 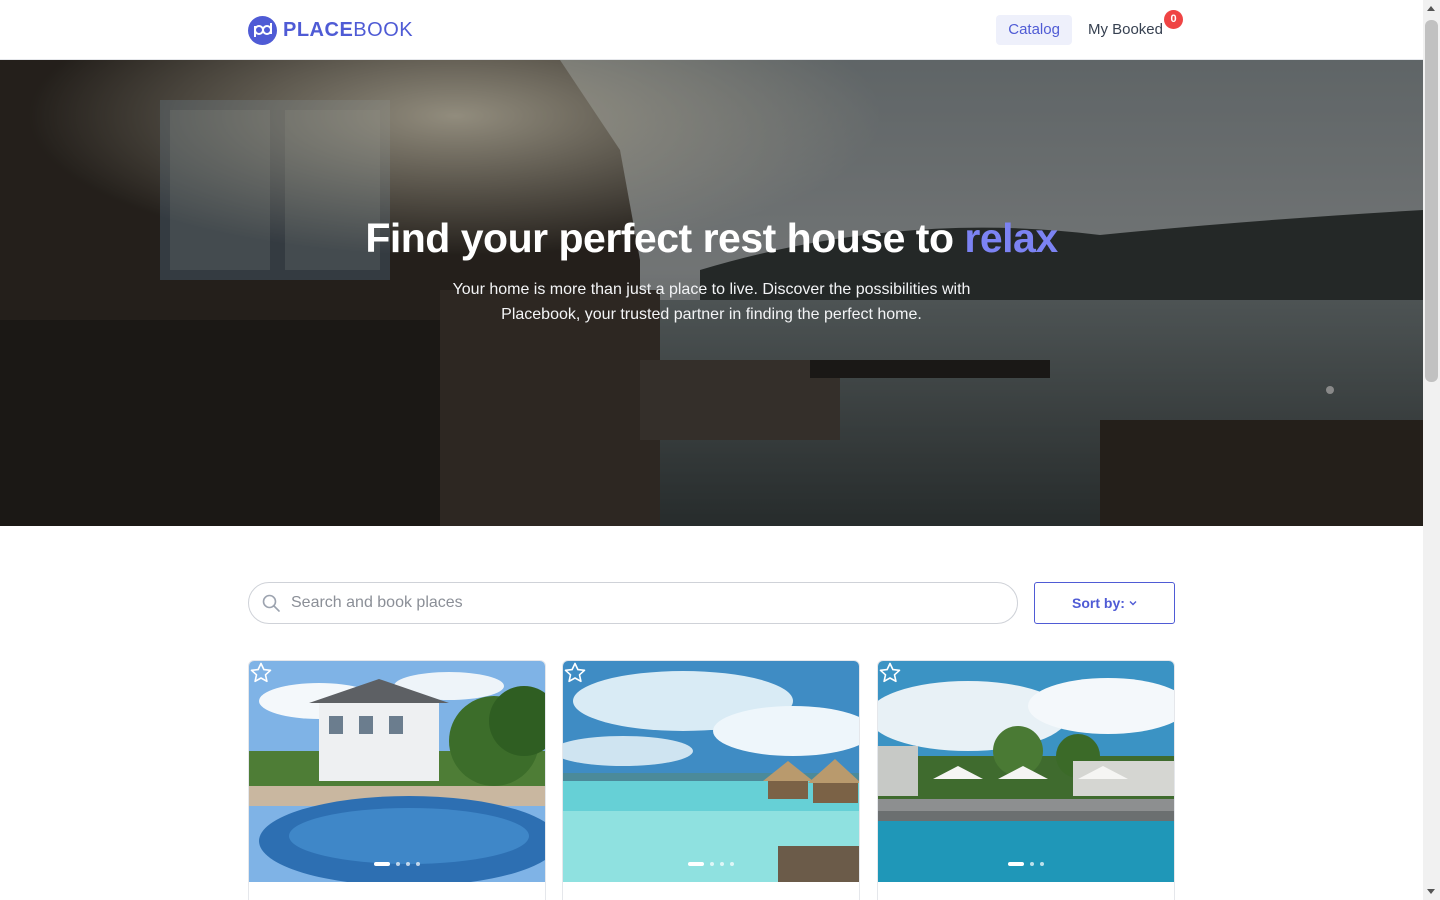 I want to click on scroll-down-arrow-icon, so click(x=1431, y=891).